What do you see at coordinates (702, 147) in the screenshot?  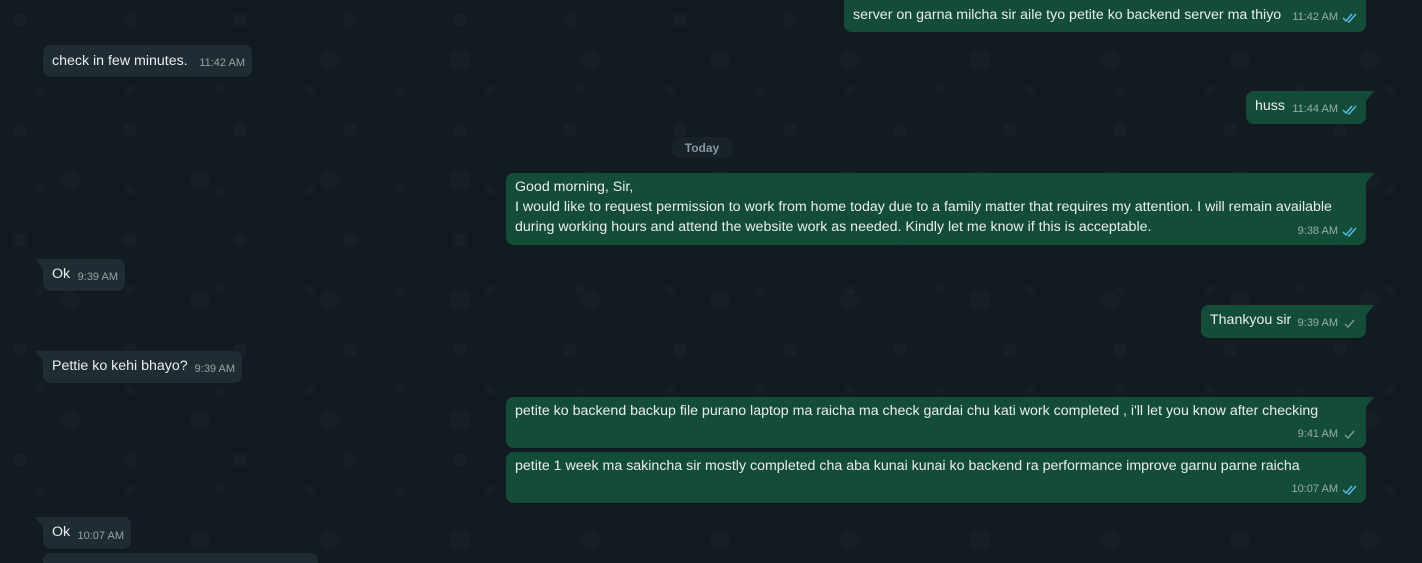 I see `date-separator: Today` at bounding box center [702, 147].